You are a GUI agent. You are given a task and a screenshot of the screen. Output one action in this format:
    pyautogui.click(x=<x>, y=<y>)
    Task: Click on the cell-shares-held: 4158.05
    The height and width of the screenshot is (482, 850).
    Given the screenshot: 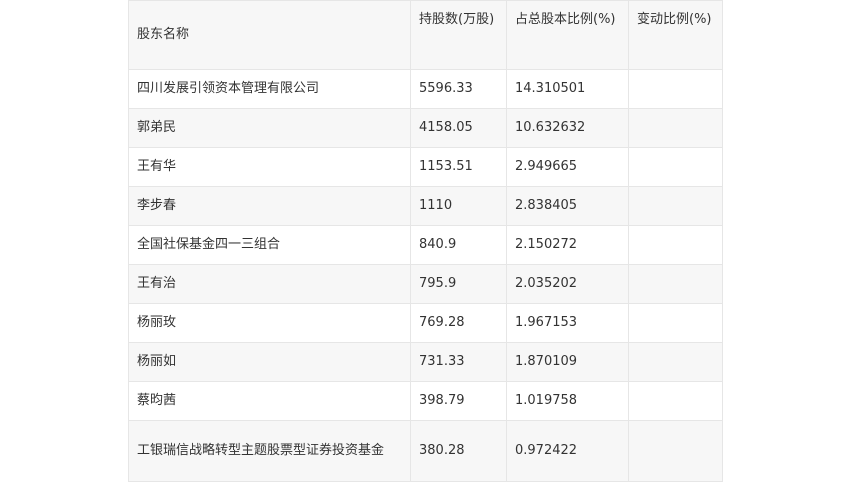 What is the action you would take?
    pyautogui.click(x=458, y=128)
    